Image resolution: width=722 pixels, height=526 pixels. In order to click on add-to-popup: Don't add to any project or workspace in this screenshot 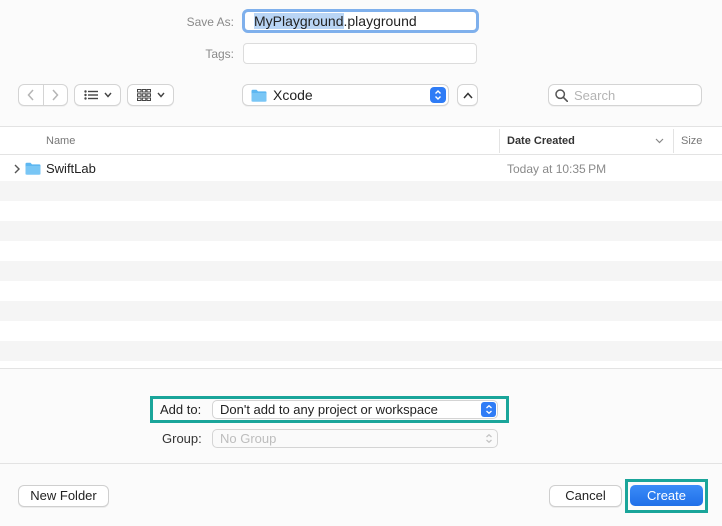, I will do `click(355, 409)`.